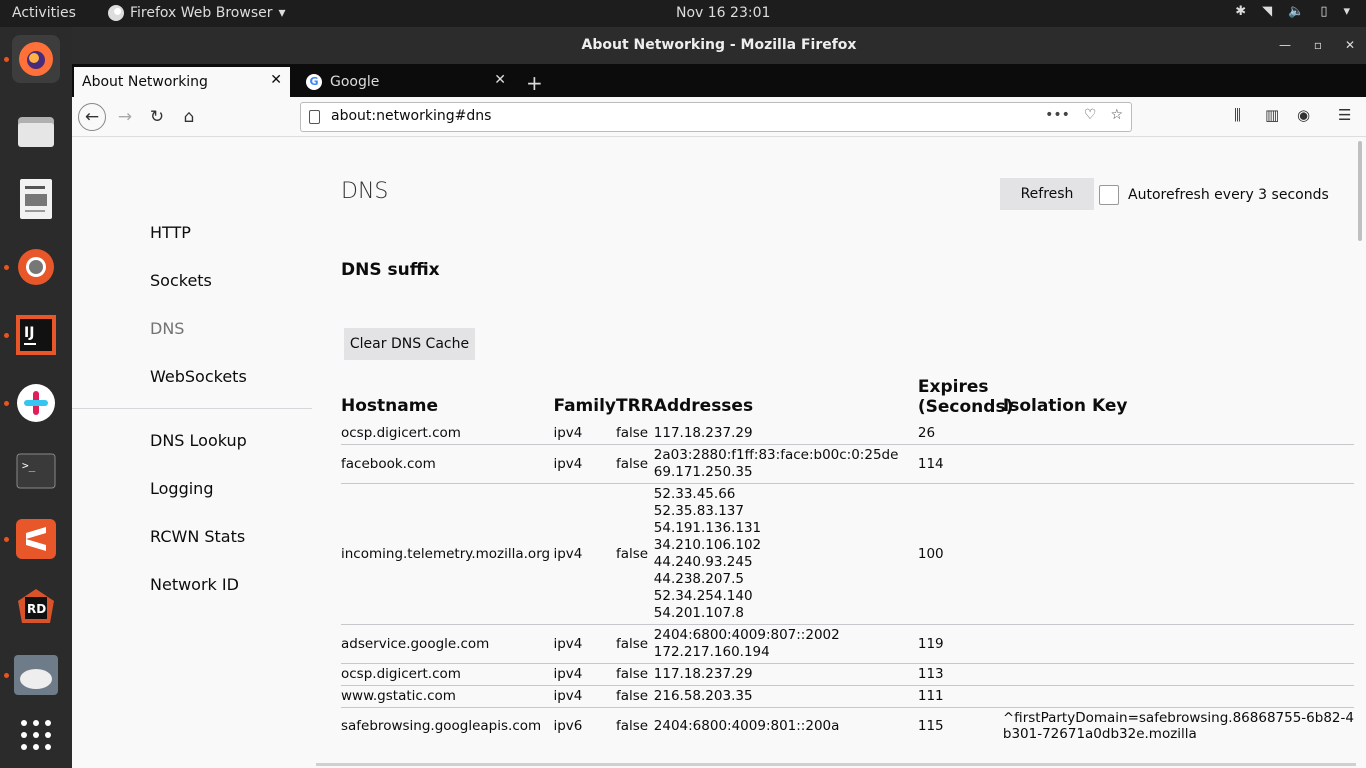 This screenshot has height=768, width=1366. Describe the element at coordinates (198, 376) in the screenshot. I see `sidebar-item-websockets: WebSockets` at that location.